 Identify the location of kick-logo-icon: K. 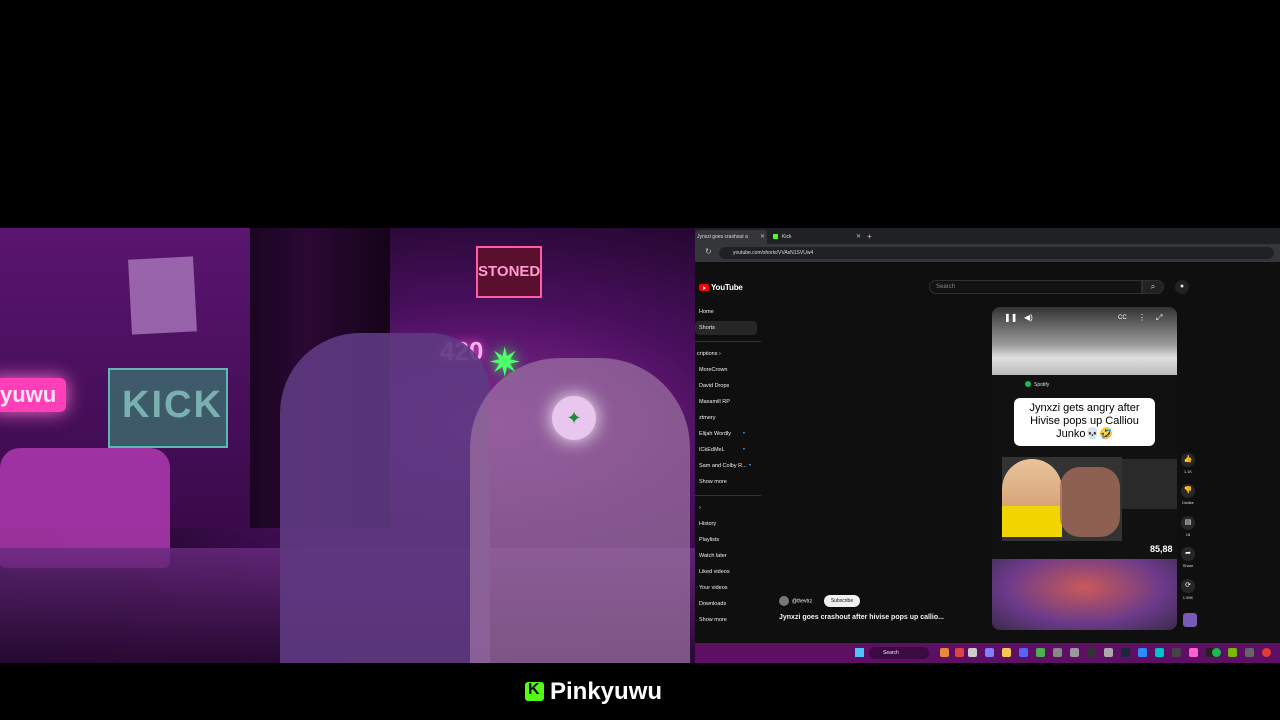
(534, 691).